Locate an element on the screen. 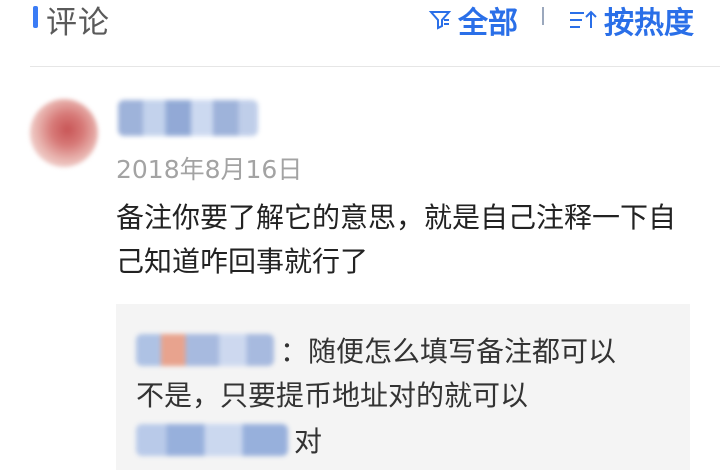 The width and height of the screenshot is (720, 470). filter-button: 全部 is located at coordinates (473, 21).